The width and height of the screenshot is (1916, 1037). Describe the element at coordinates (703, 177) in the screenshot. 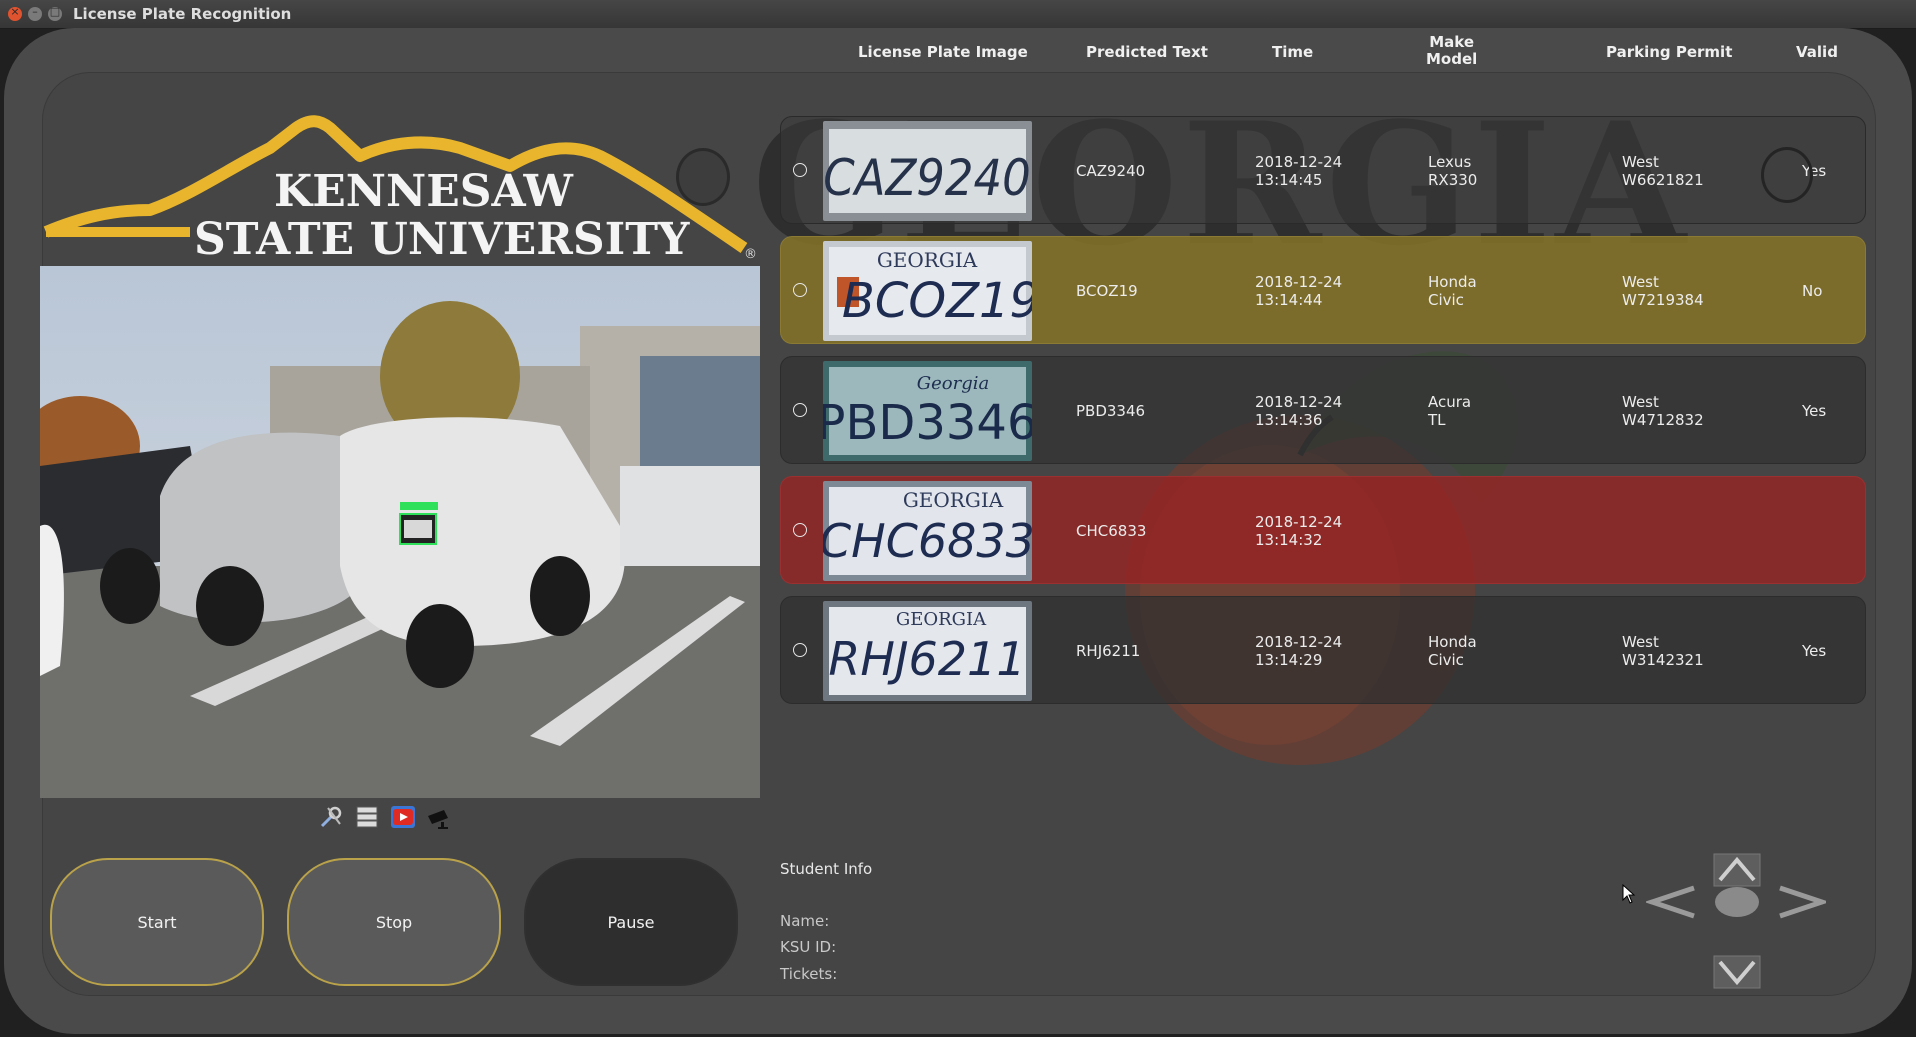

I see `status-ring` at that location.